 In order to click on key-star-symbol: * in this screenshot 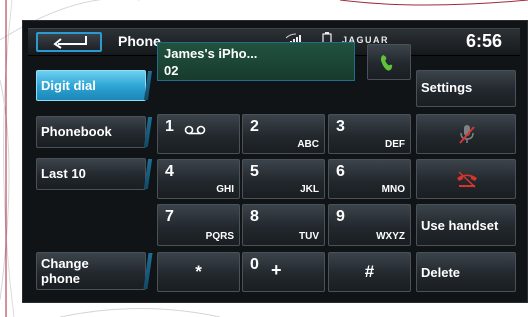, I will do `click(198, 271)`.